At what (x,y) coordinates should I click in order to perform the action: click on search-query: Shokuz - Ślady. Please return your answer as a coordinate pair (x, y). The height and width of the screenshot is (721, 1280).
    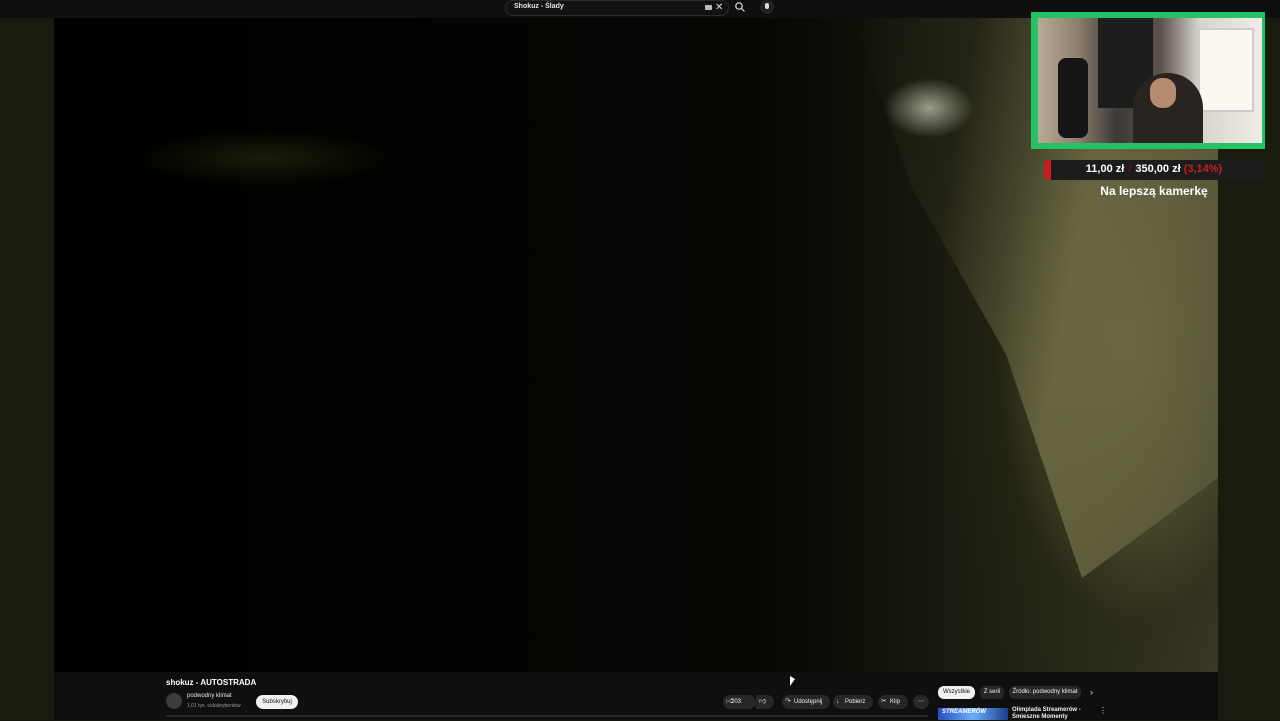
    Looking at the image, I should click on (539, 6).